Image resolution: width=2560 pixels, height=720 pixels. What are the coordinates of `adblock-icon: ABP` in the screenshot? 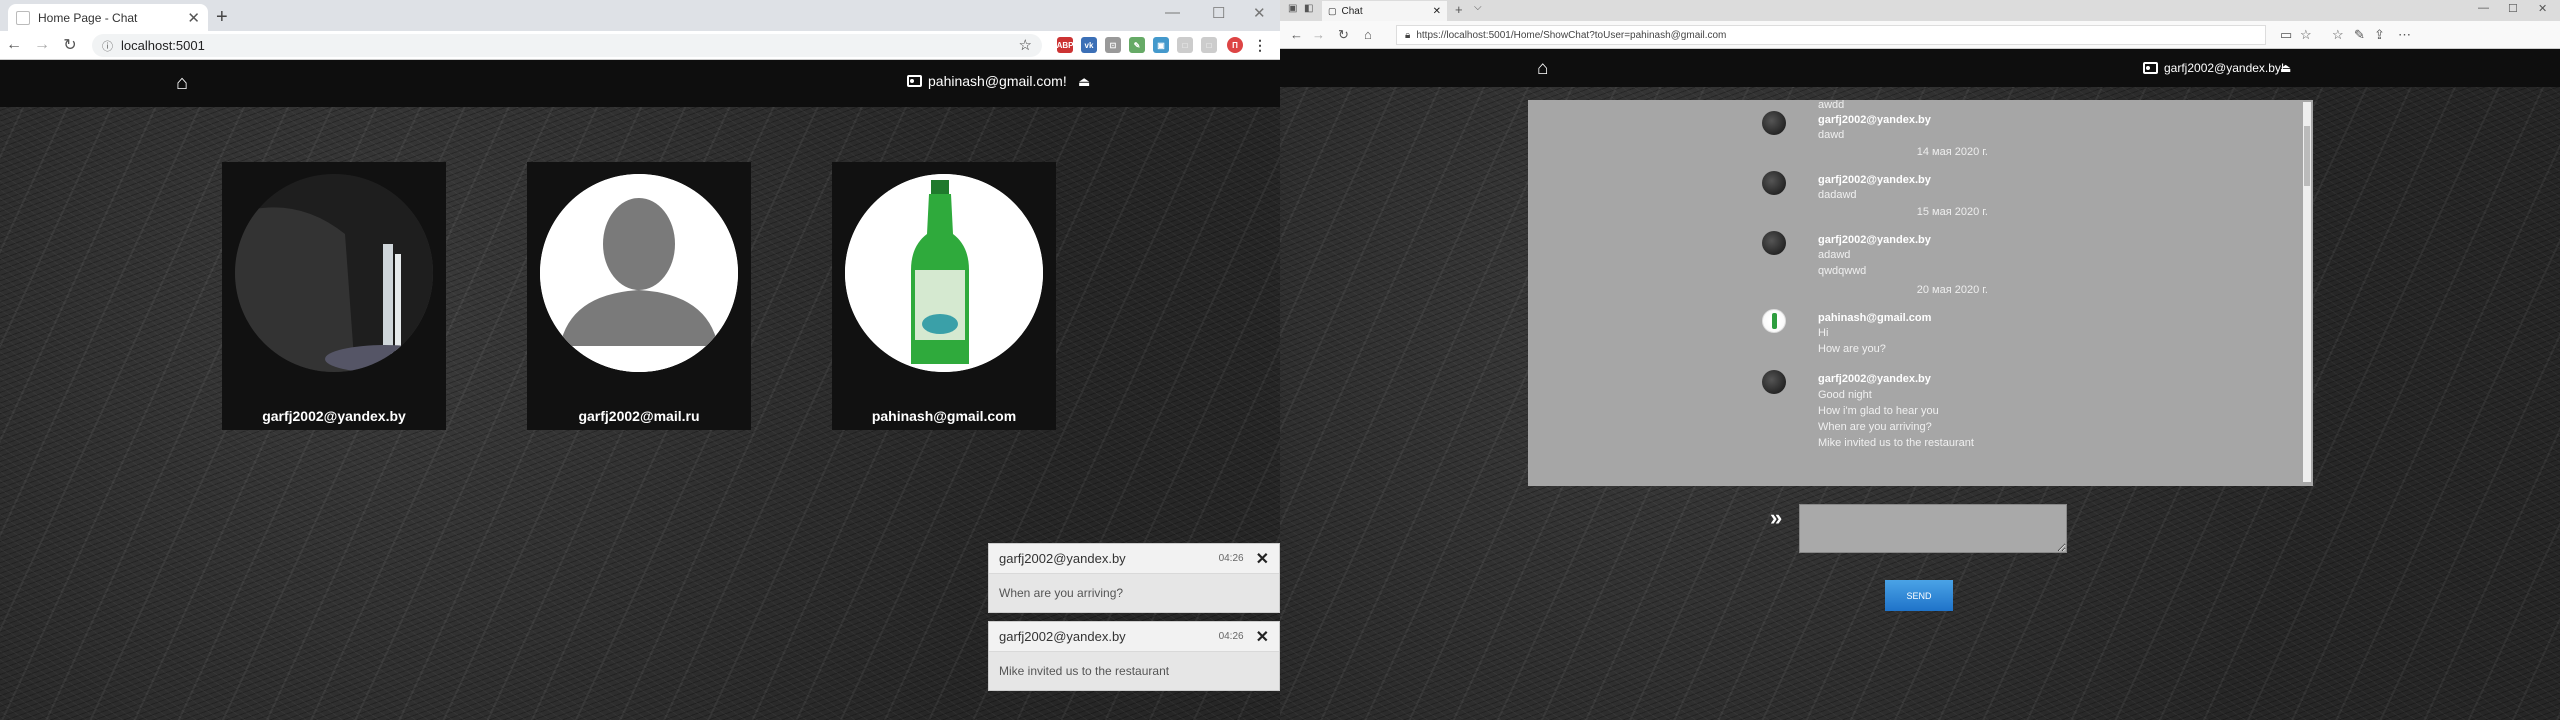 It's located at (1065, 45).